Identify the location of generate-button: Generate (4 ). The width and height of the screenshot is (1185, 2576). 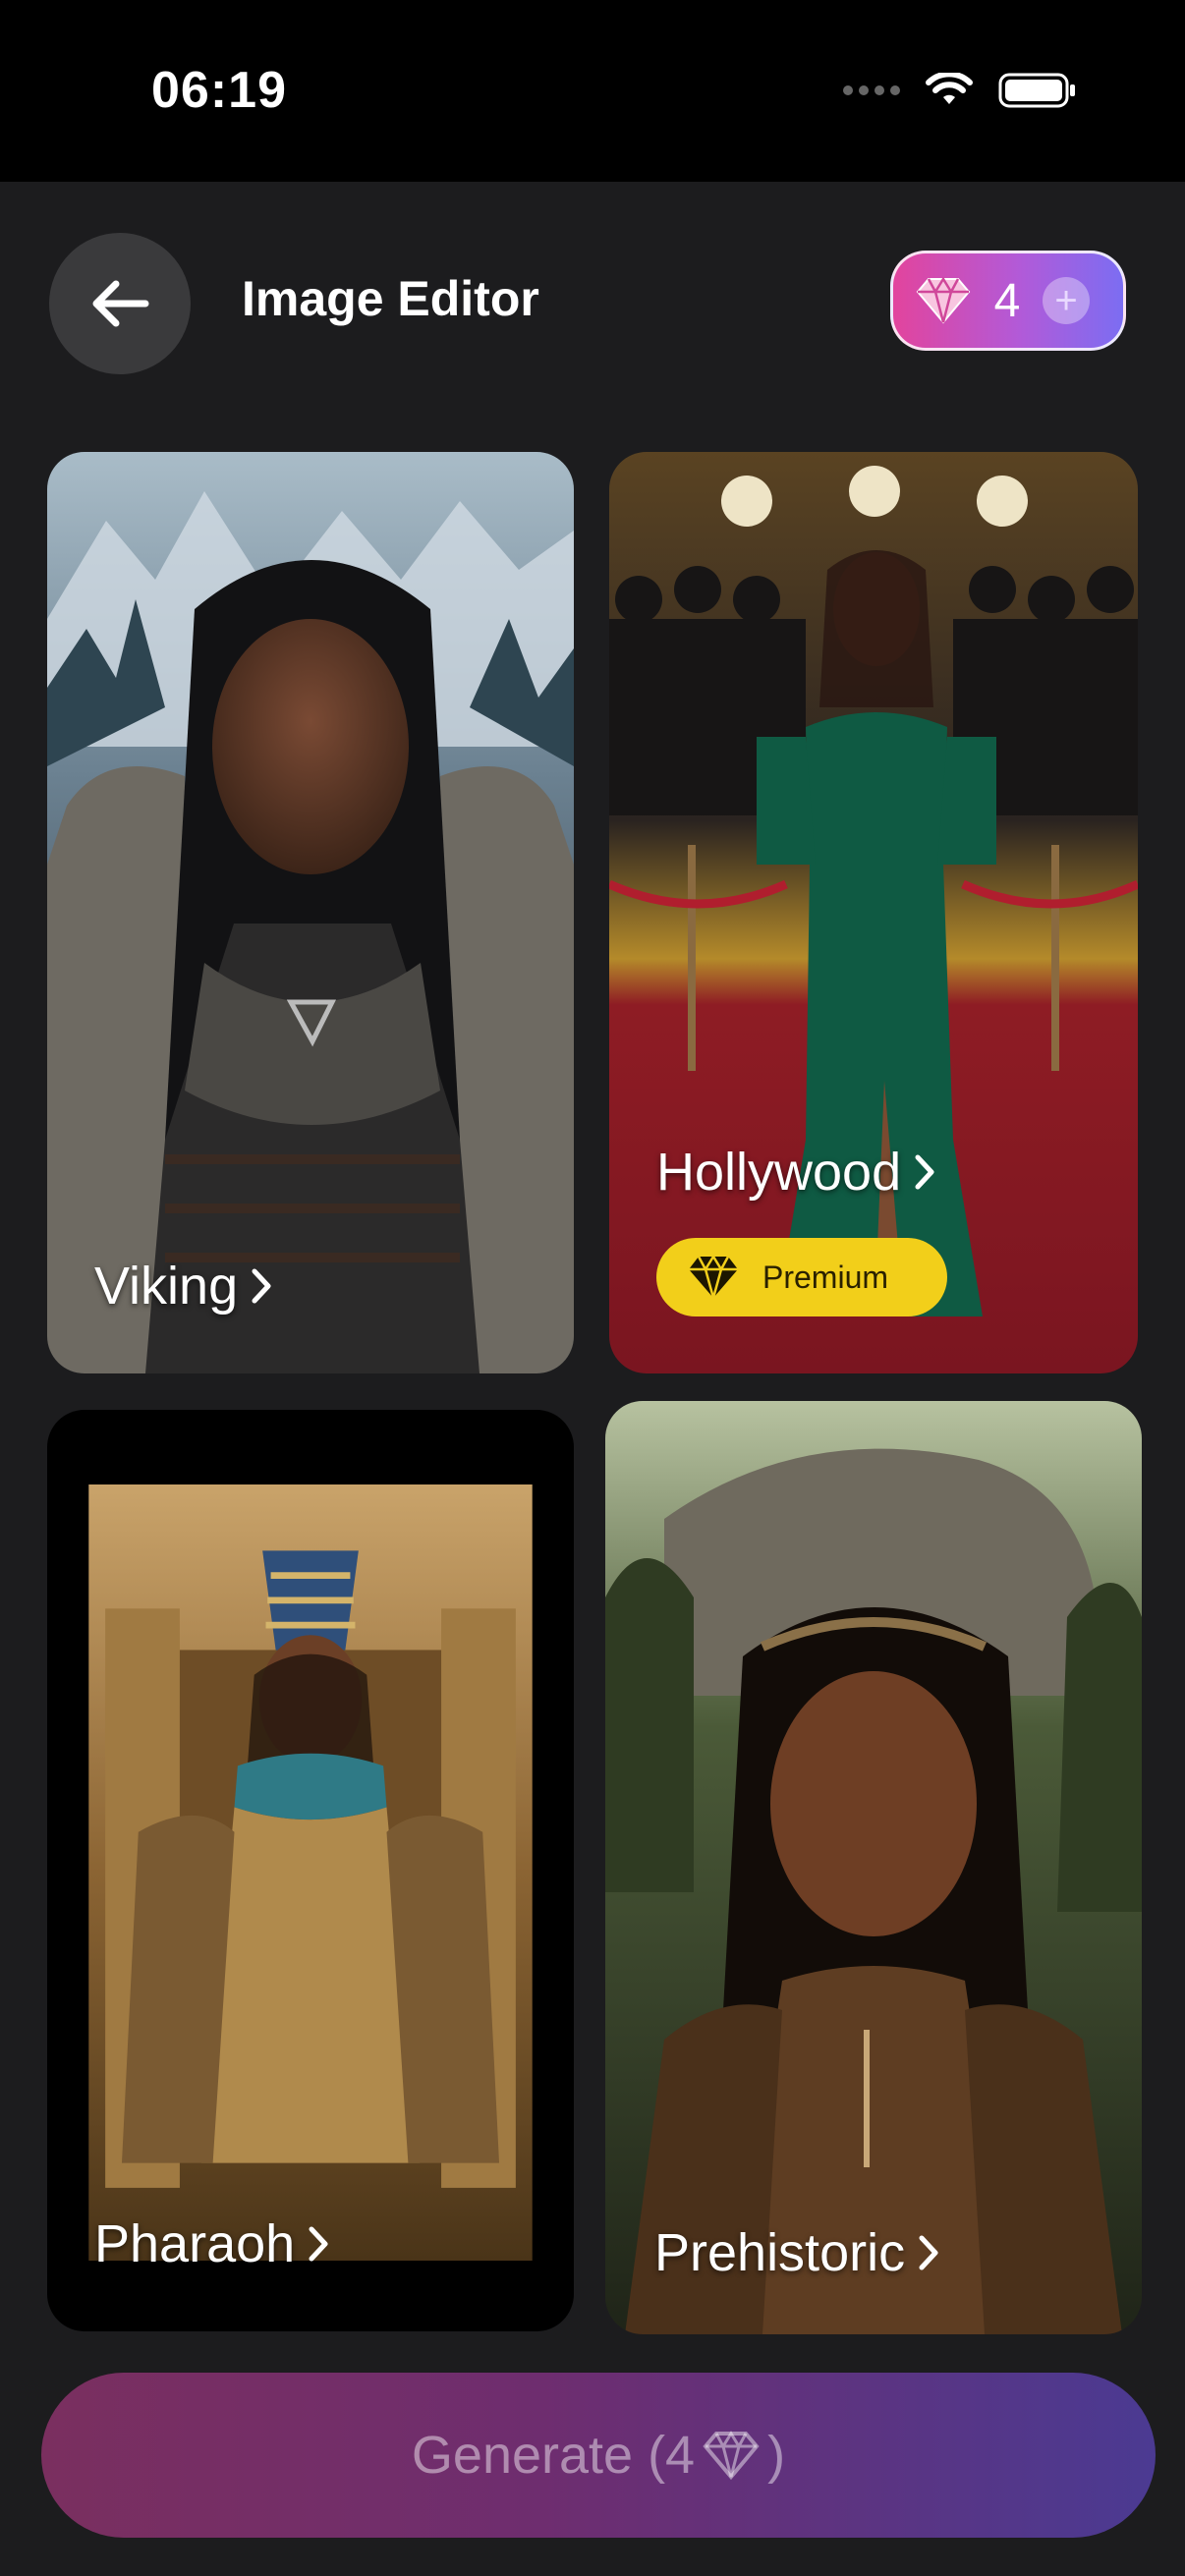
(598, 2455).